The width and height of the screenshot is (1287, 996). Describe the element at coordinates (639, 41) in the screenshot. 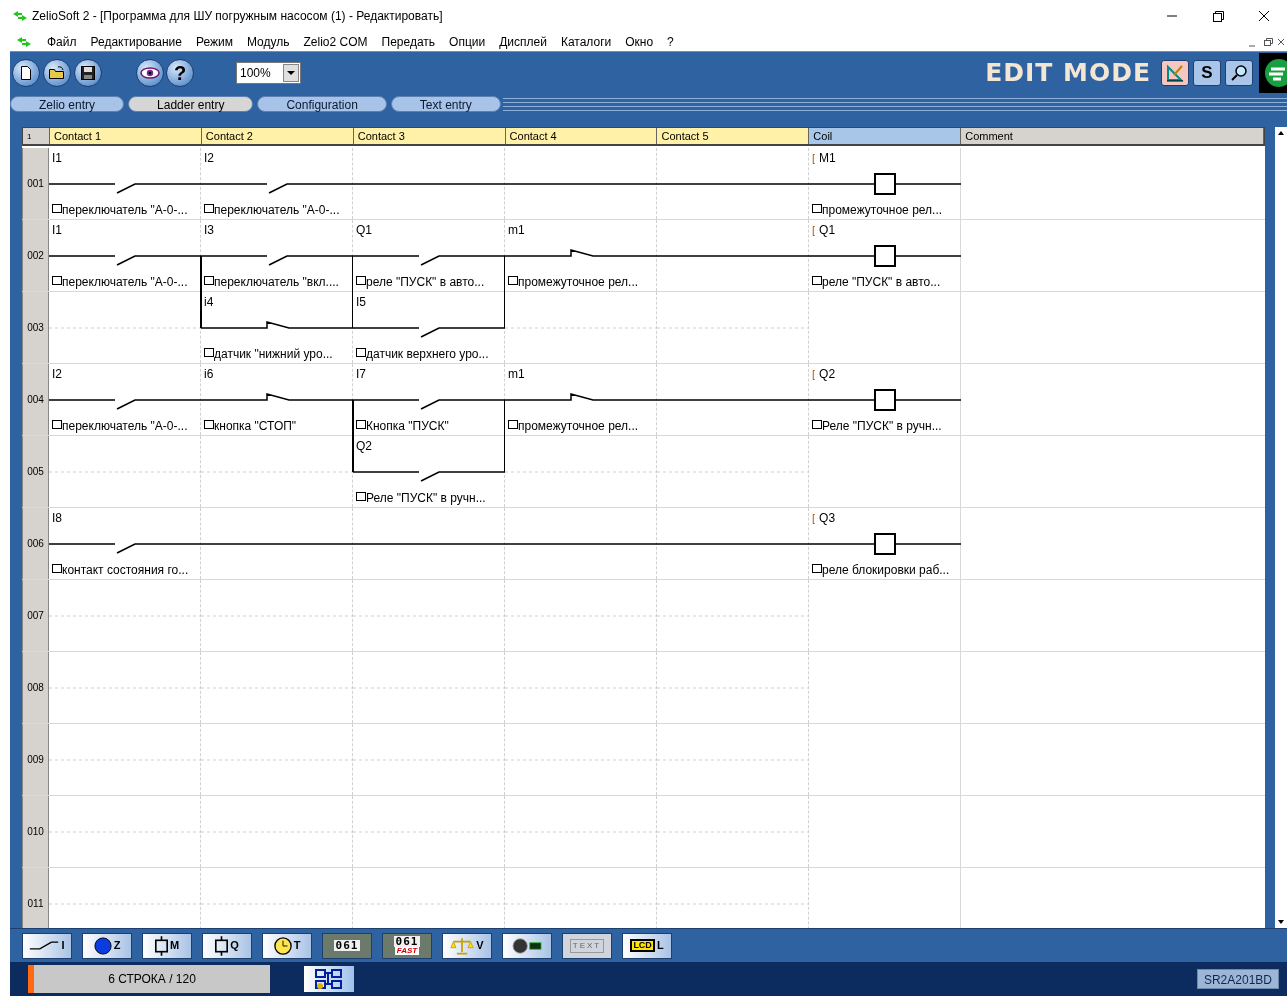

I see `menu-item: Окно` at that location.